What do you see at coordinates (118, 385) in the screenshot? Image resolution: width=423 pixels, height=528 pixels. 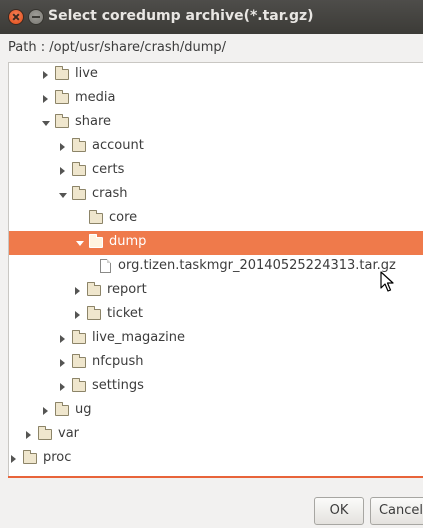 I see `tree-item-label: settings` at bounding box center [118, 385].